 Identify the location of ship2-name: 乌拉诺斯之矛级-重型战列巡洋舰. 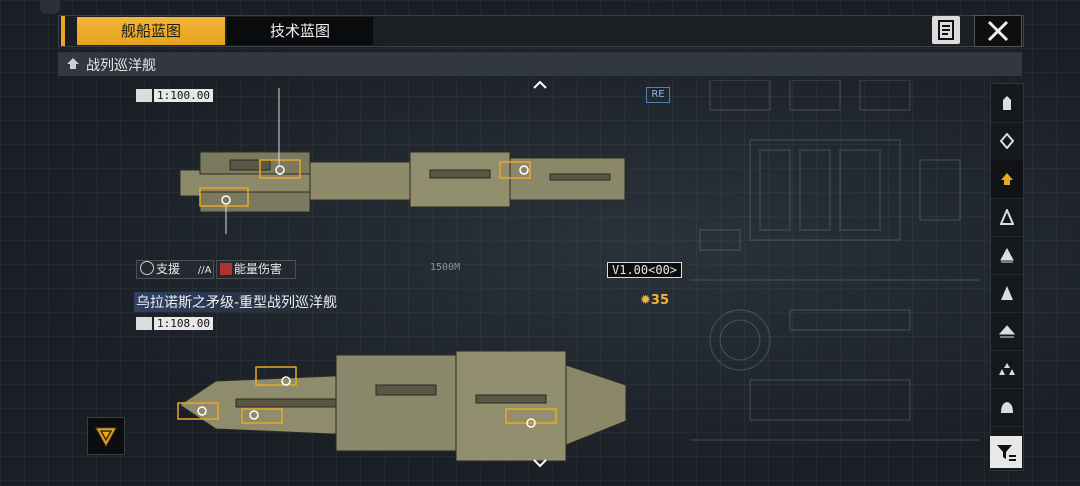
(239, 302).